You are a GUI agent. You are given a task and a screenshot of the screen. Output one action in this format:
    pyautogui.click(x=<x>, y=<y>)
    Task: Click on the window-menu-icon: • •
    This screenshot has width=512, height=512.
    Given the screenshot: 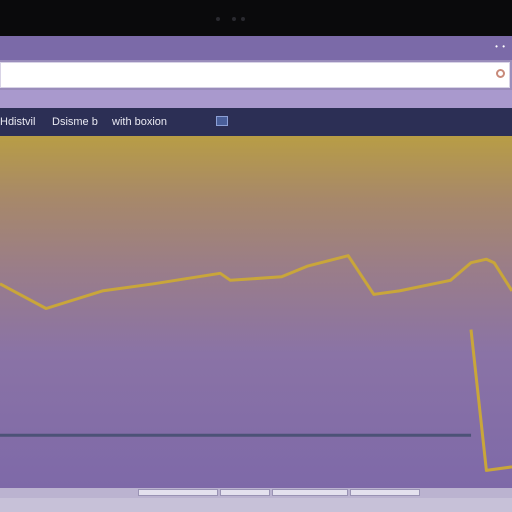 What is the action you would take?
    pyautogui.click(x=500, y=46)
    